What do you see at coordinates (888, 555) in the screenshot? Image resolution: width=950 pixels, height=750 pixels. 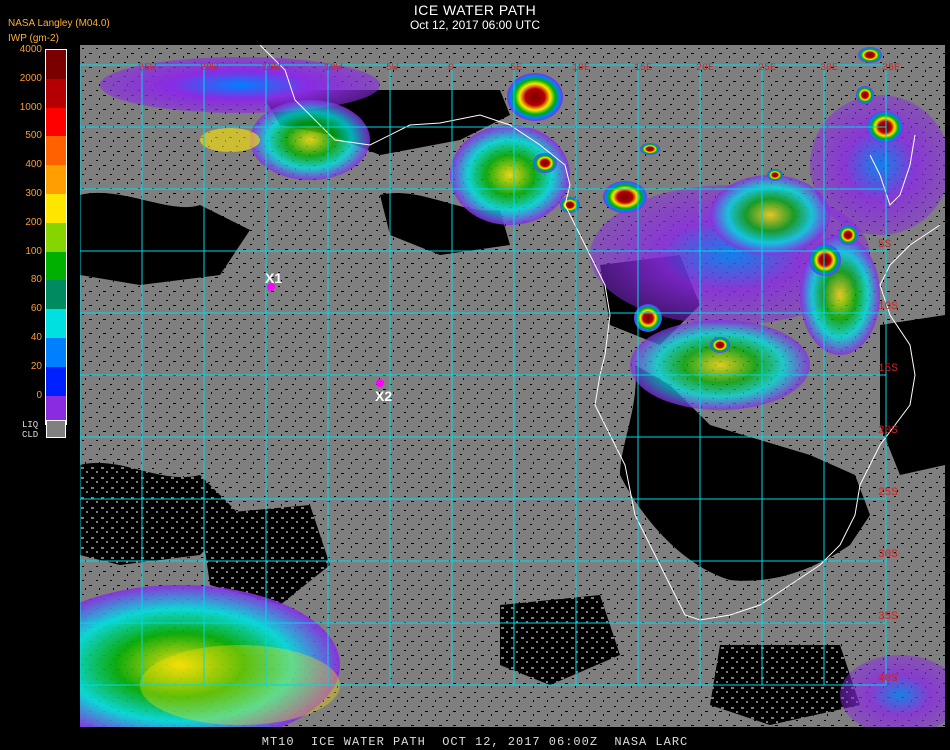 I see `lat-label-5: 30S` at bounding box center [888, 555].